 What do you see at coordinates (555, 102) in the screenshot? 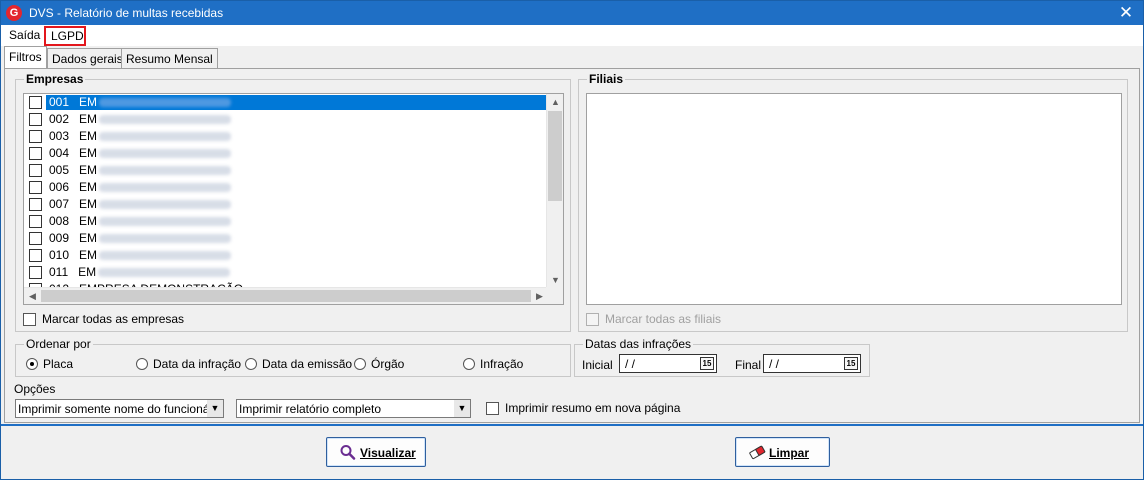
I see `scroll-up-icon: ▲` at bounding box center [555, 102].